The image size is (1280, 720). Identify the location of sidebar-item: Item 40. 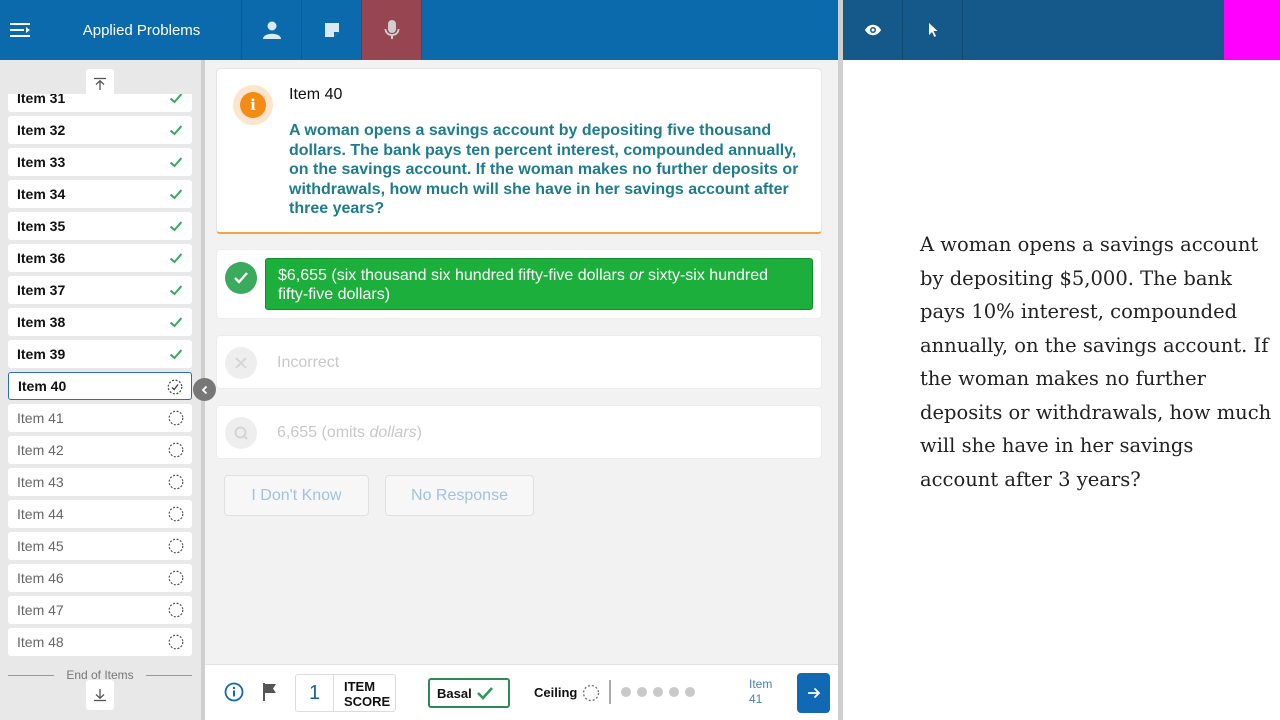
(100, 386).